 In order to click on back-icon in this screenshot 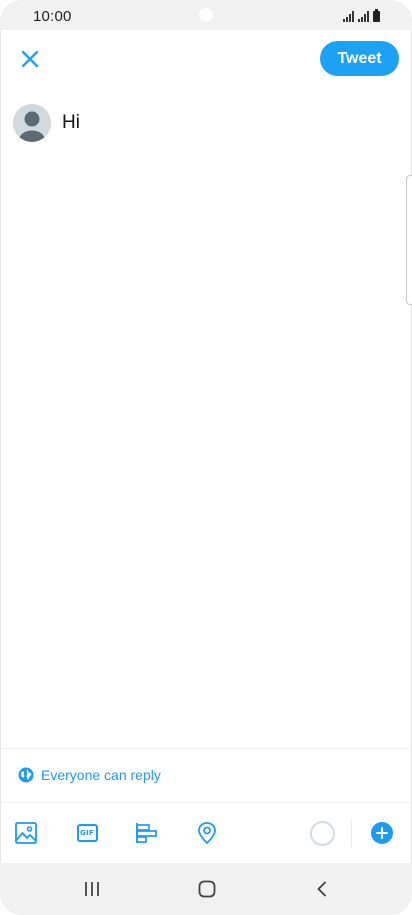, I will do `click(321, 889)`.